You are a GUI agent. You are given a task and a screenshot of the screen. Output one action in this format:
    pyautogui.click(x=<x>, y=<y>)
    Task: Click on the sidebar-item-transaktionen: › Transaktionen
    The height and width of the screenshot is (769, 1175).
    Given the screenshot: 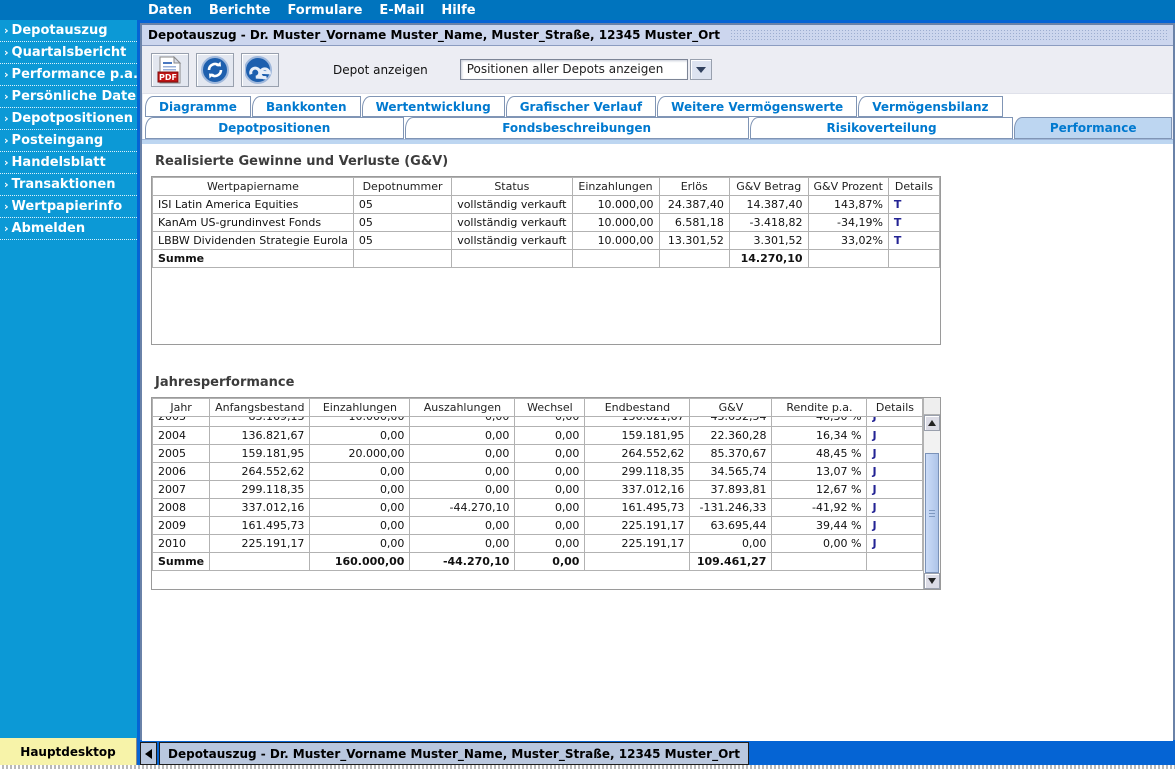 What is the action you would take?
    pyautogui.click(x=68, y=185)
    